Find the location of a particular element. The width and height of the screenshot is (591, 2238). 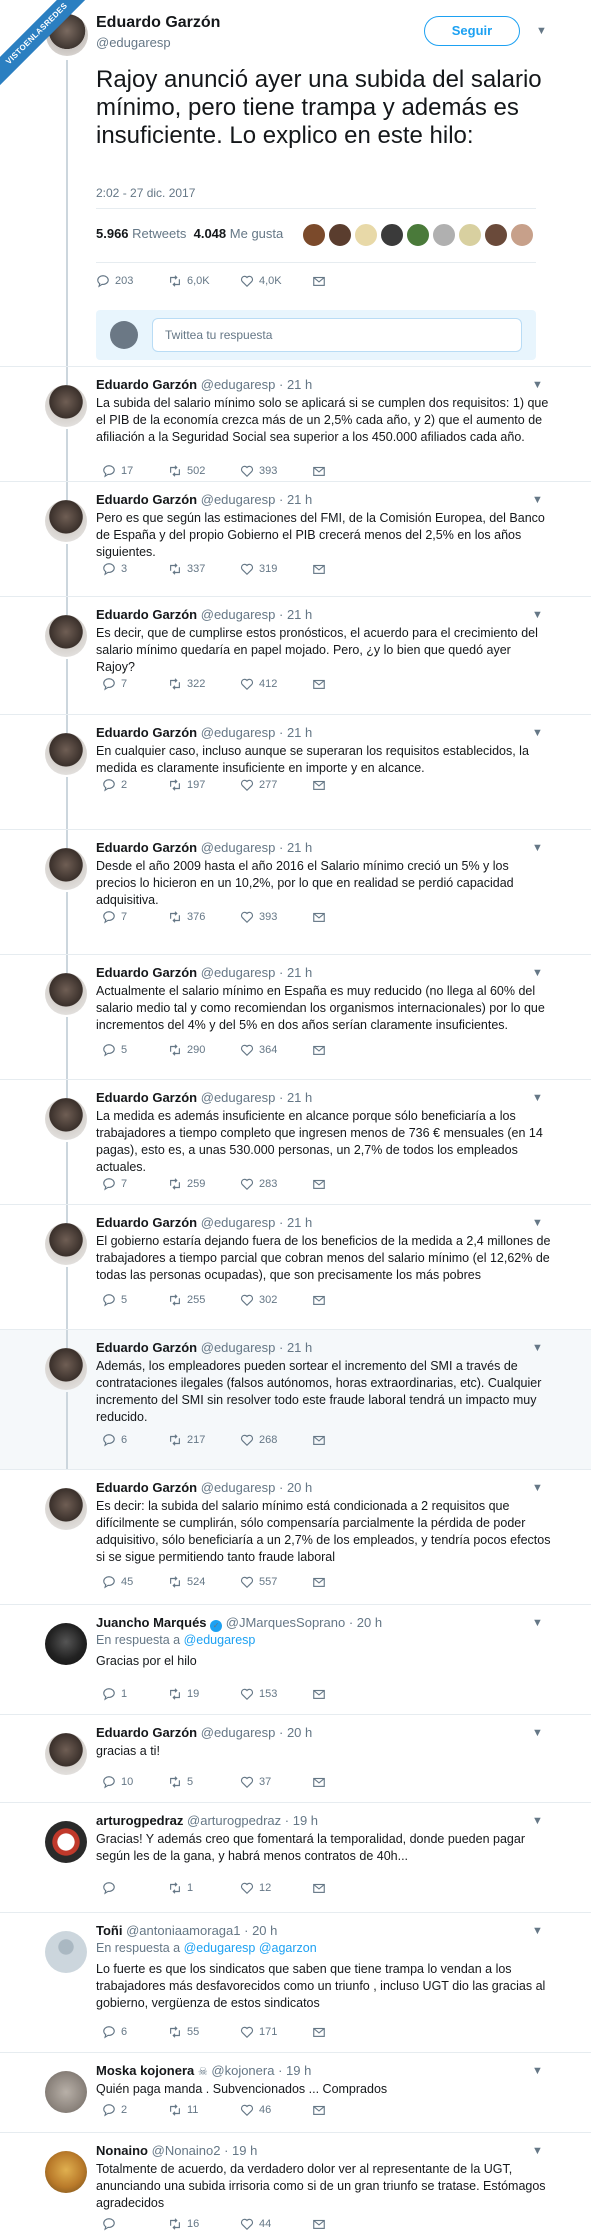

like-button: 12 is located at coordinates (255, 1888).